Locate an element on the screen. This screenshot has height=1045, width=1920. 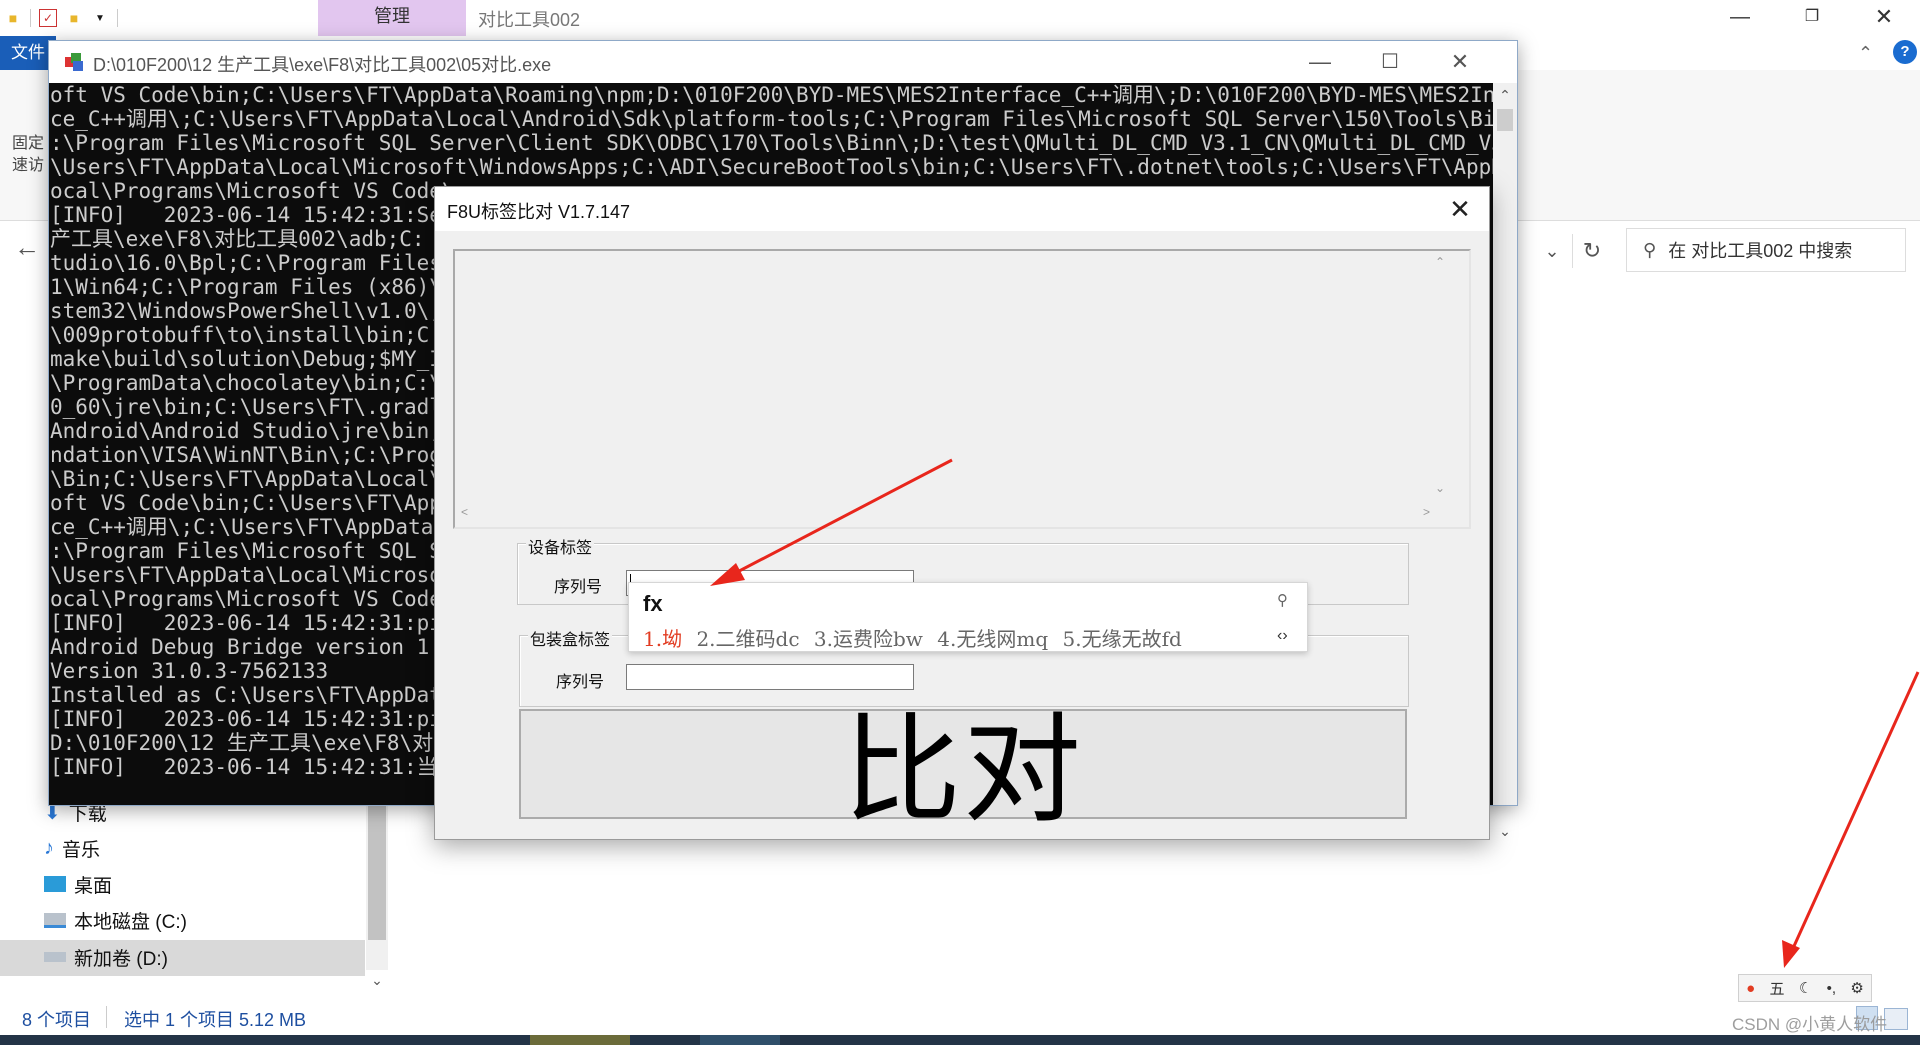
collapse-ribbon-icon: ⌃ is located at coordinates (1865, 53).